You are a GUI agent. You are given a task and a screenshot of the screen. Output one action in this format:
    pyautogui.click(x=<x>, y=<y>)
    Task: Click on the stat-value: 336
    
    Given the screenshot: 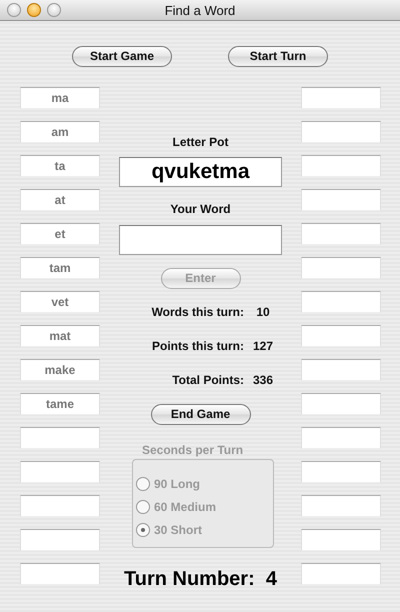 What is the action you would take?
    pyautogui.click(x=263, y=380)
    